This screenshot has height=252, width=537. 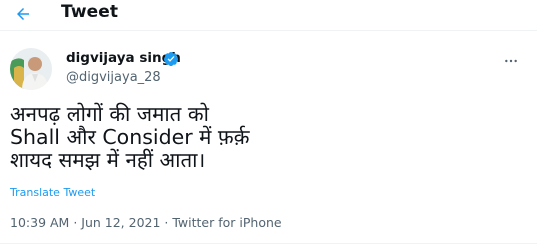 What do you see at coordinates (268, 30) in the screenshot?
I see `header-divider` at bounding box center [268, 30].